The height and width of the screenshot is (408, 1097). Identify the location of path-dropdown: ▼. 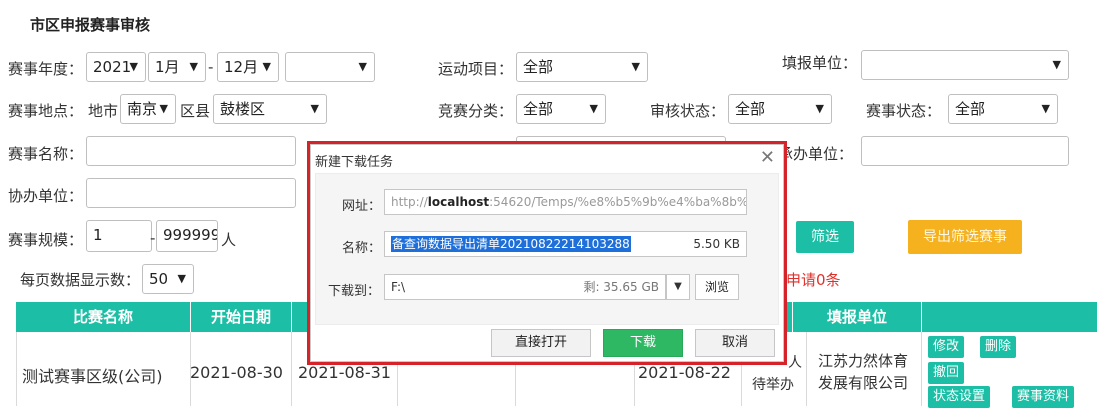
(678, 287).